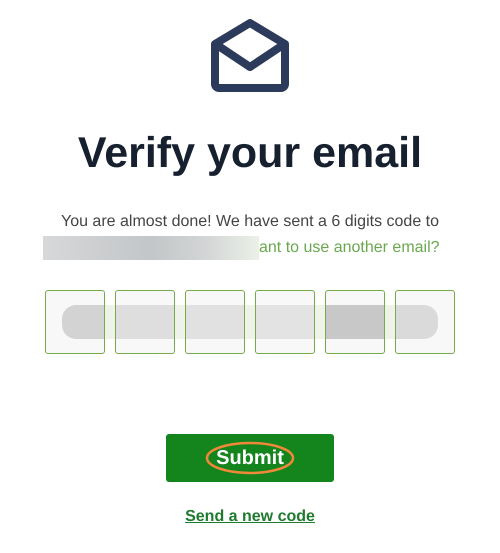 The width and height of the screenshot is (500, 553). Describe the element at coordinates (250, 222) in the screenshot. I see `instruction-text: You are almost done! We have sent a 6 digits code to` at that location.